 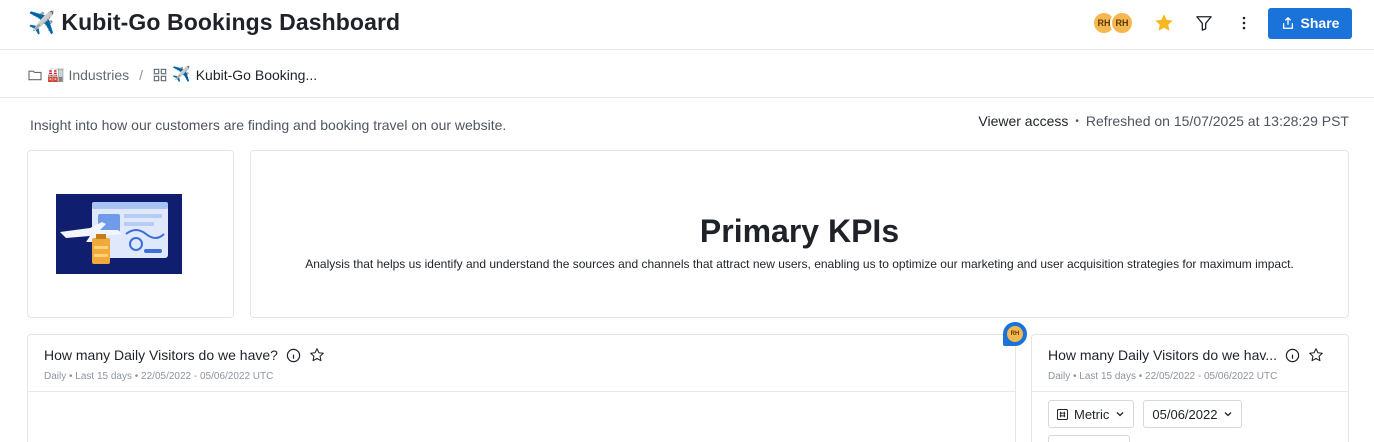 I want to click on card-header: How many Daily Visitors do we have?, so click(x=184, y=355).